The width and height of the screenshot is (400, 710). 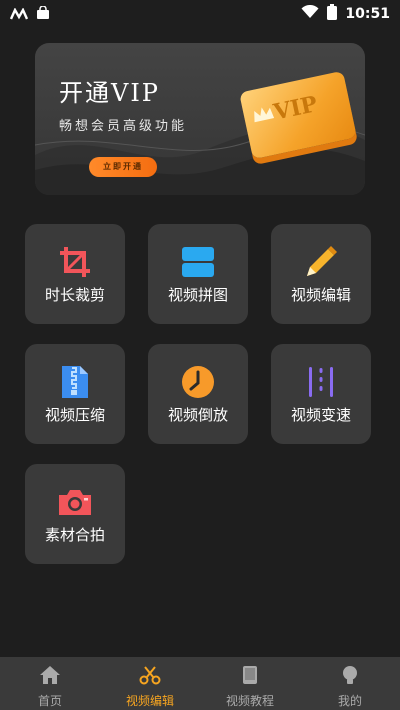 I want to click on status-left, so click(x=29, y=14).